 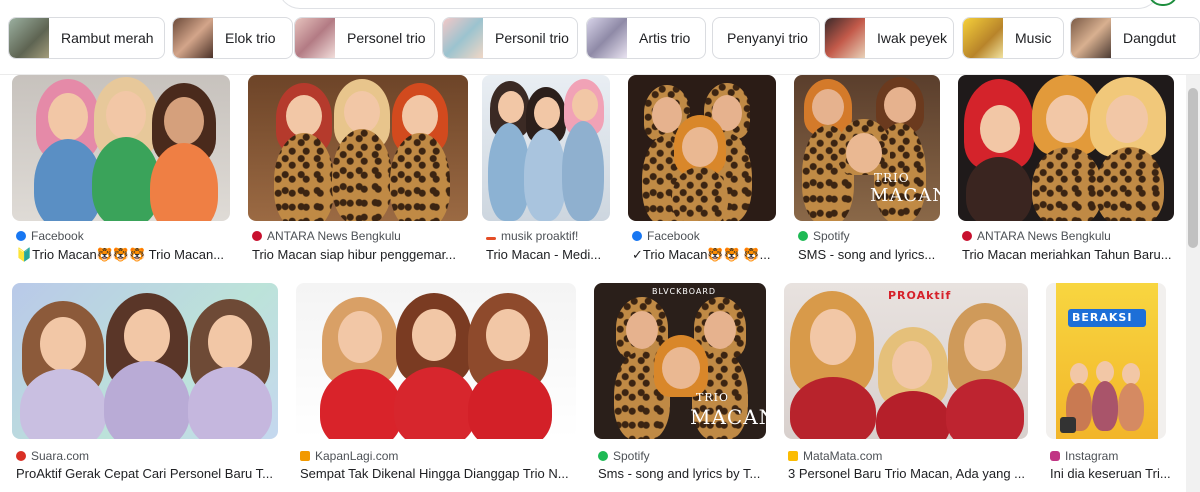 I want to click on chip-artis-trio: Artis trio, so click(x=646, y=38).